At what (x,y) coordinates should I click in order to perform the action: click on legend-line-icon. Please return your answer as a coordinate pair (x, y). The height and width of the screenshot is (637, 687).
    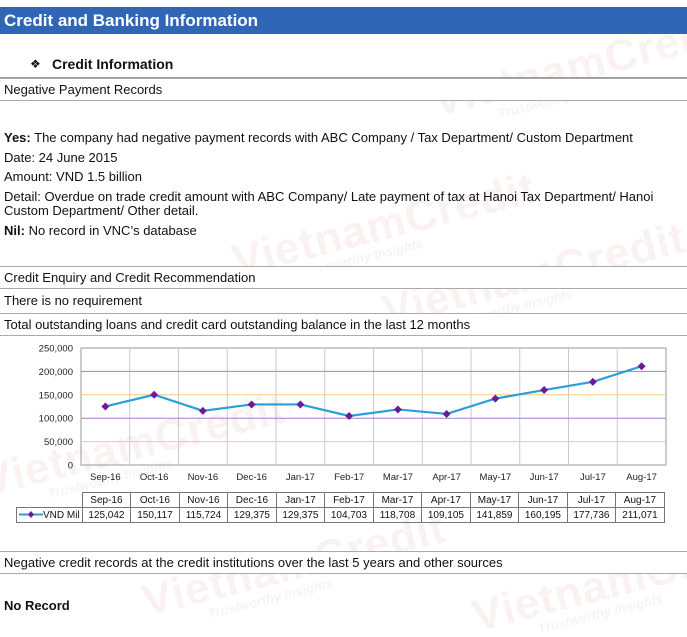
    Looking at the image, I should click on (31, 515).